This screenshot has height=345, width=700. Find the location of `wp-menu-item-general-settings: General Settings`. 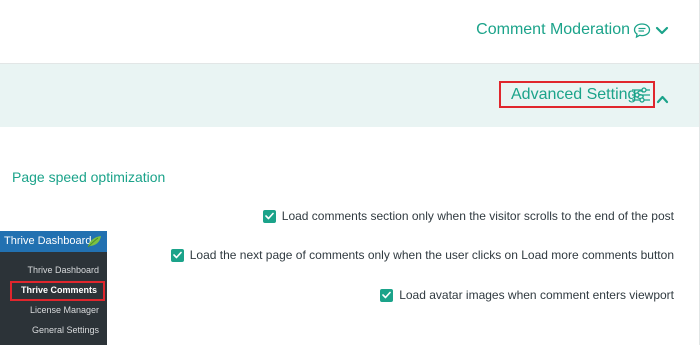

wp-menu-item-general-settings: General Settings is located at coordinates (65, 330).